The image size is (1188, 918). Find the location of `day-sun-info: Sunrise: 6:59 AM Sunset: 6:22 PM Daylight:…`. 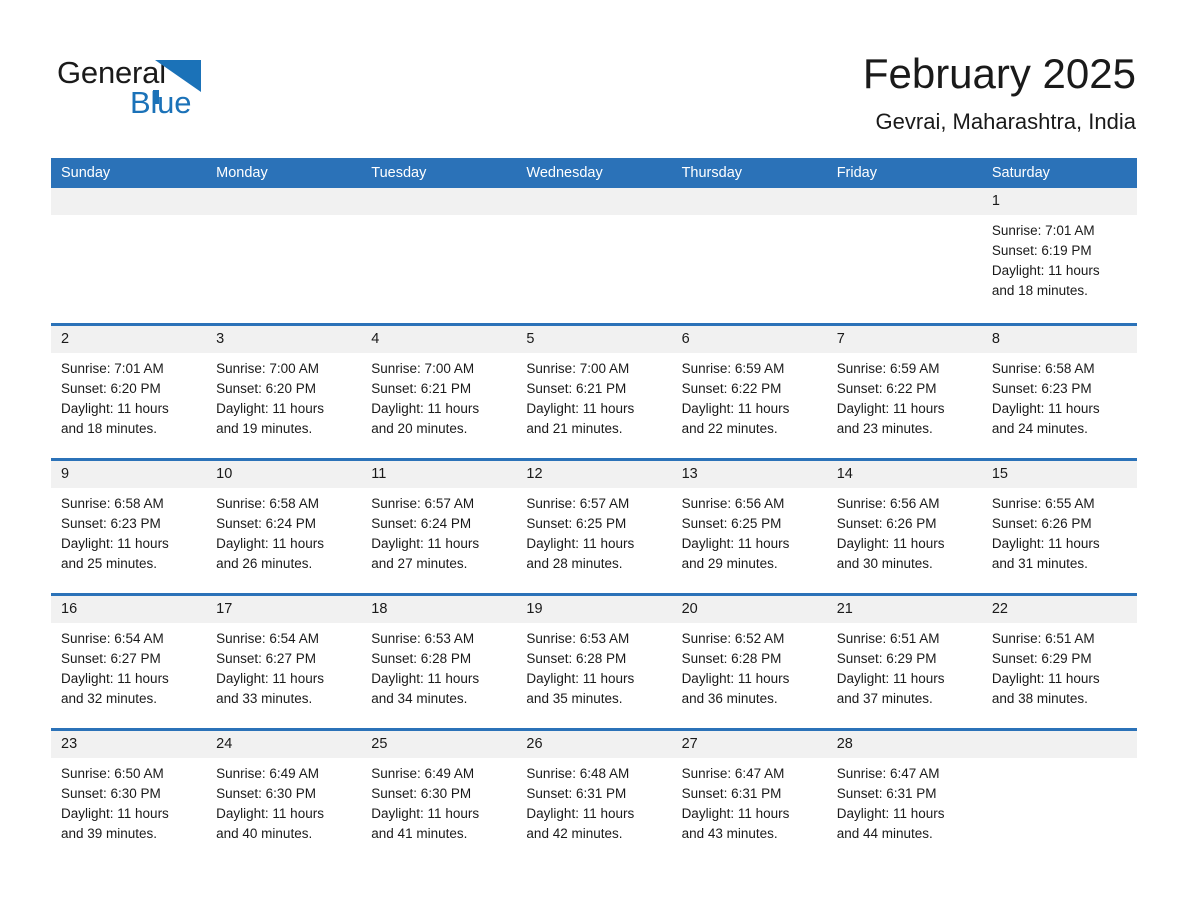

day-sun-info: Sunrise: 6:59 AM Sunset: 6:22 PM Daylight:… is located at coordinates (749, 396).